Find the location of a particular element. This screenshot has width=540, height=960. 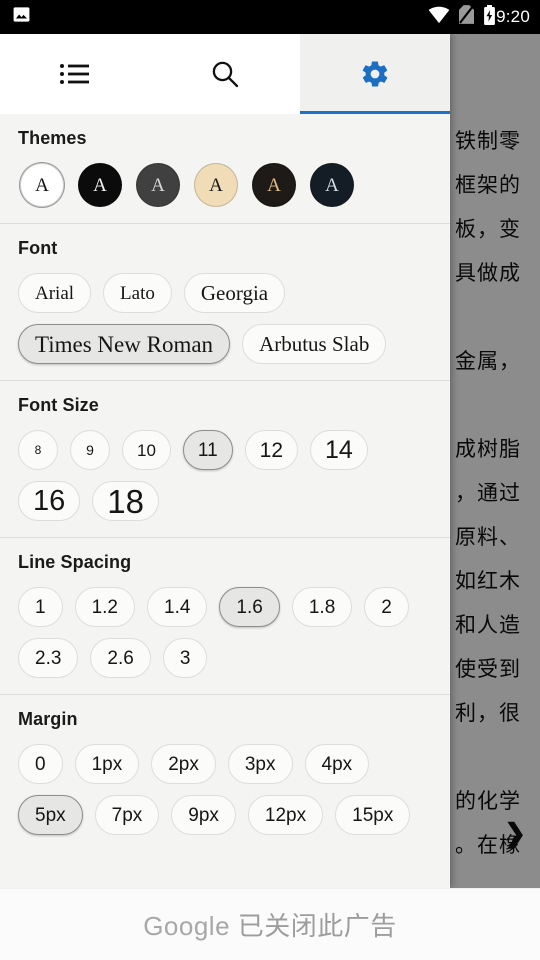

line-spacing-option: 1.2 is located at coordinates (104, 607).